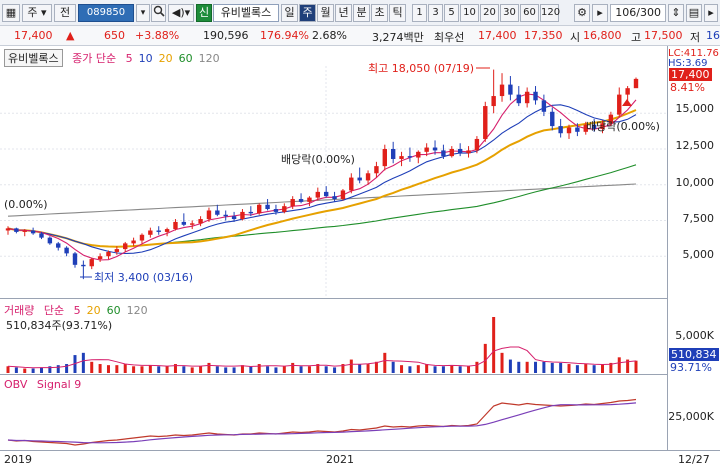 The image size is (720, 467). I want to click on change-pct-tag: 8.41%, so click(687, 87).